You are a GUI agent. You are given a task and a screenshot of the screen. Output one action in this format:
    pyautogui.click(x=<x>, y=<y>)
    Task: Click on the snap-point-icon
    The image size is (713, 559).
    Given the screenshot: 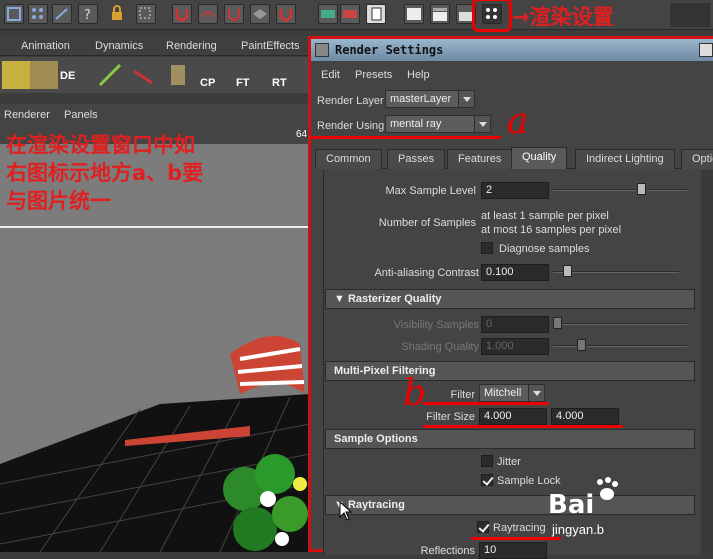 What is the action you would take?
    pyautogui.click(x=62, y=14)
    